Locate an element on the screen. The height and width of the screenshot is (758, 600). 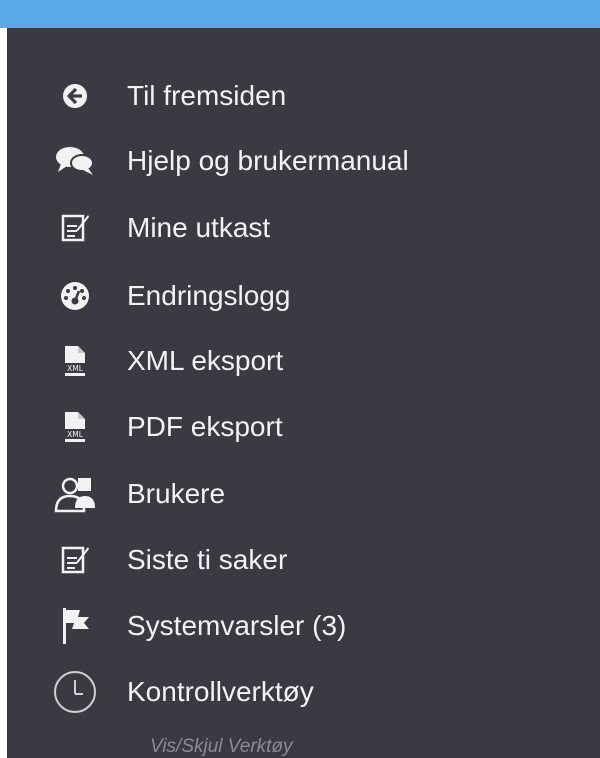
menu-item-pdf-export: XML PDF eksport is located at coordinates (303, 427).